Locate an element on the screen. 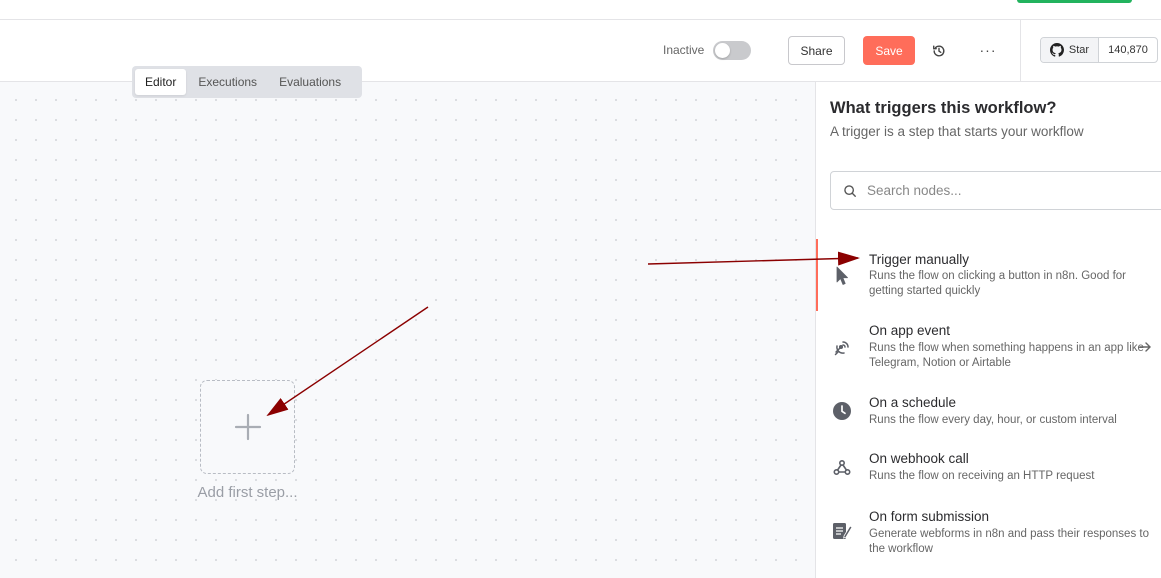 The image size is (1161, 578). history-icon is located at coordinates (939, 51).